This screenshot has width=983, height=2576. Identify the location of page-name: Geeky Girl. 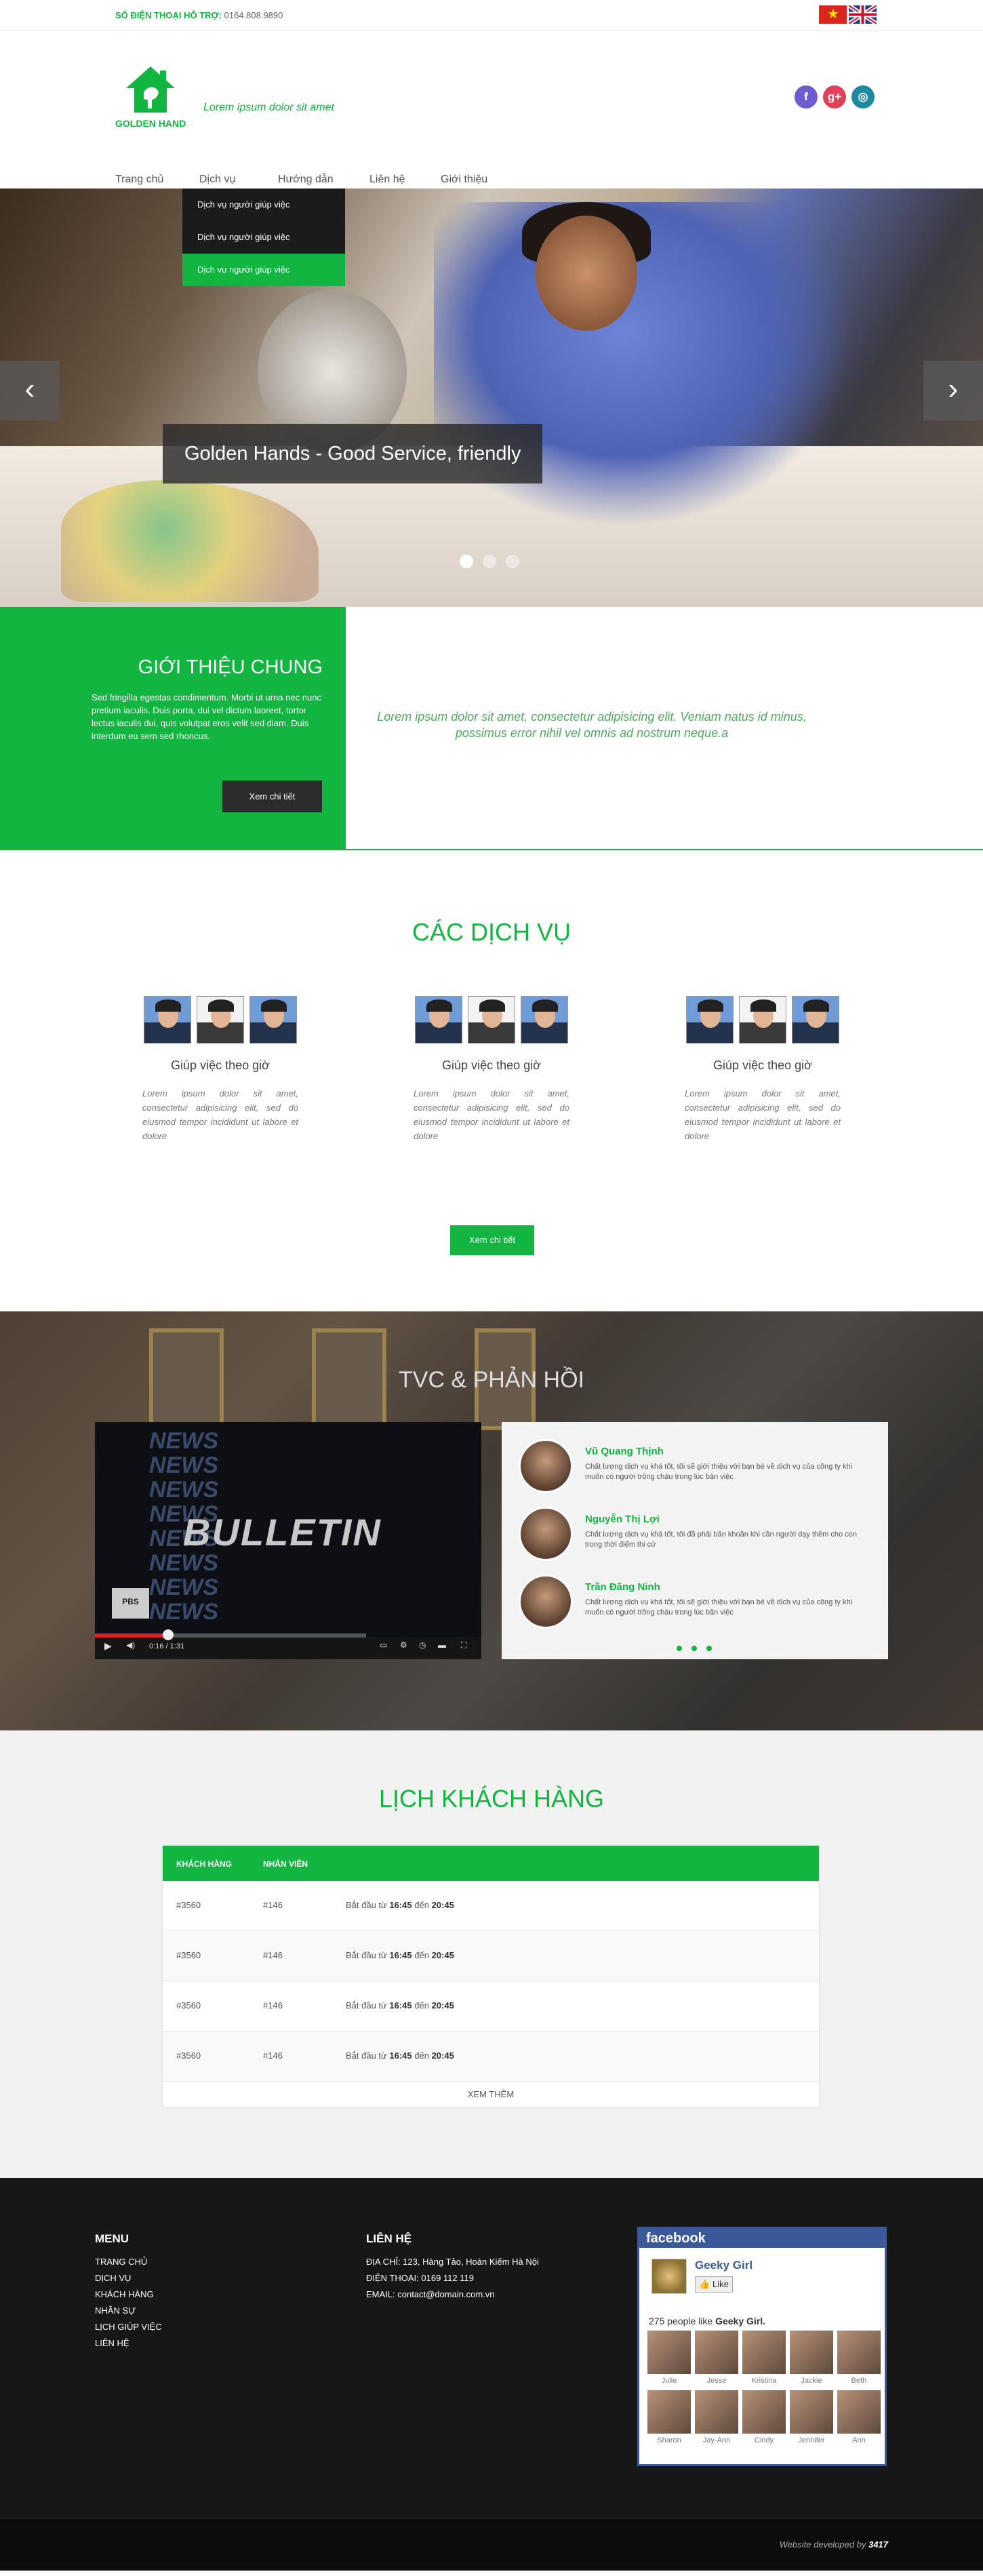
(724, 2265).